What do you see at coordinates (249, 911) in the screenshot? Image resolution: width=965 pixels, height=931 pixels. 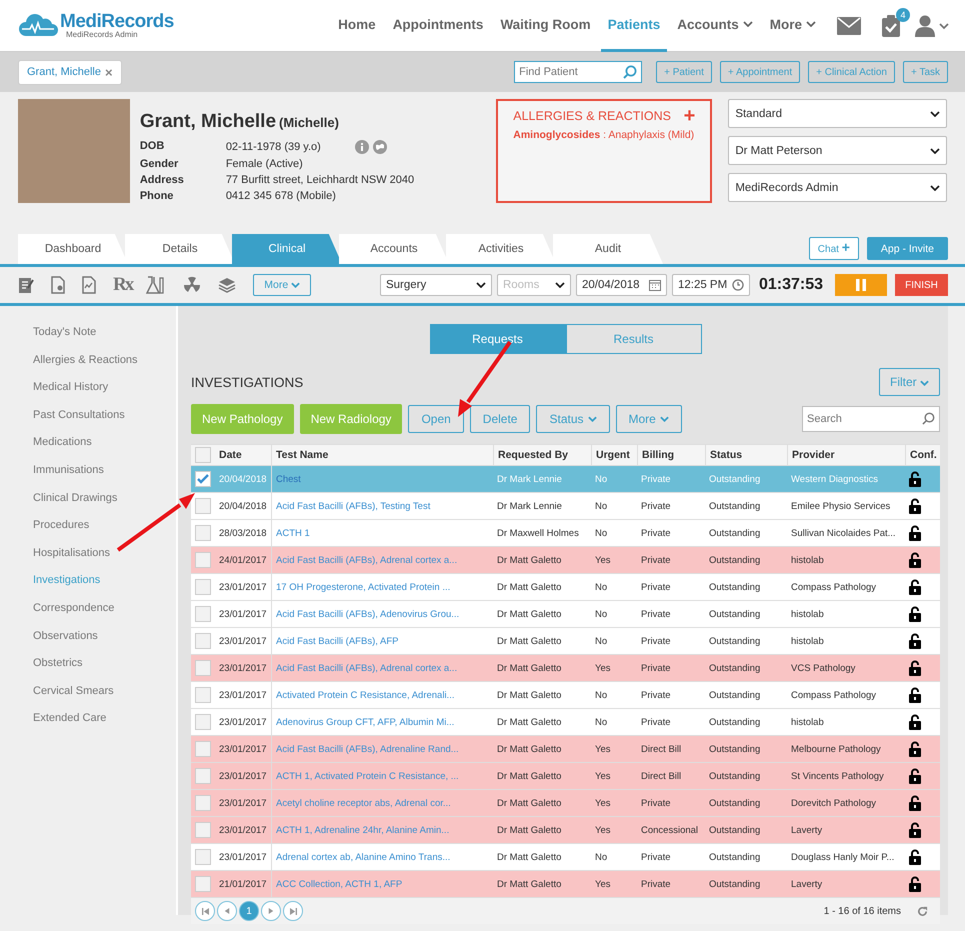 I see `page-number-button: 1` at bounding box center [249, 911].